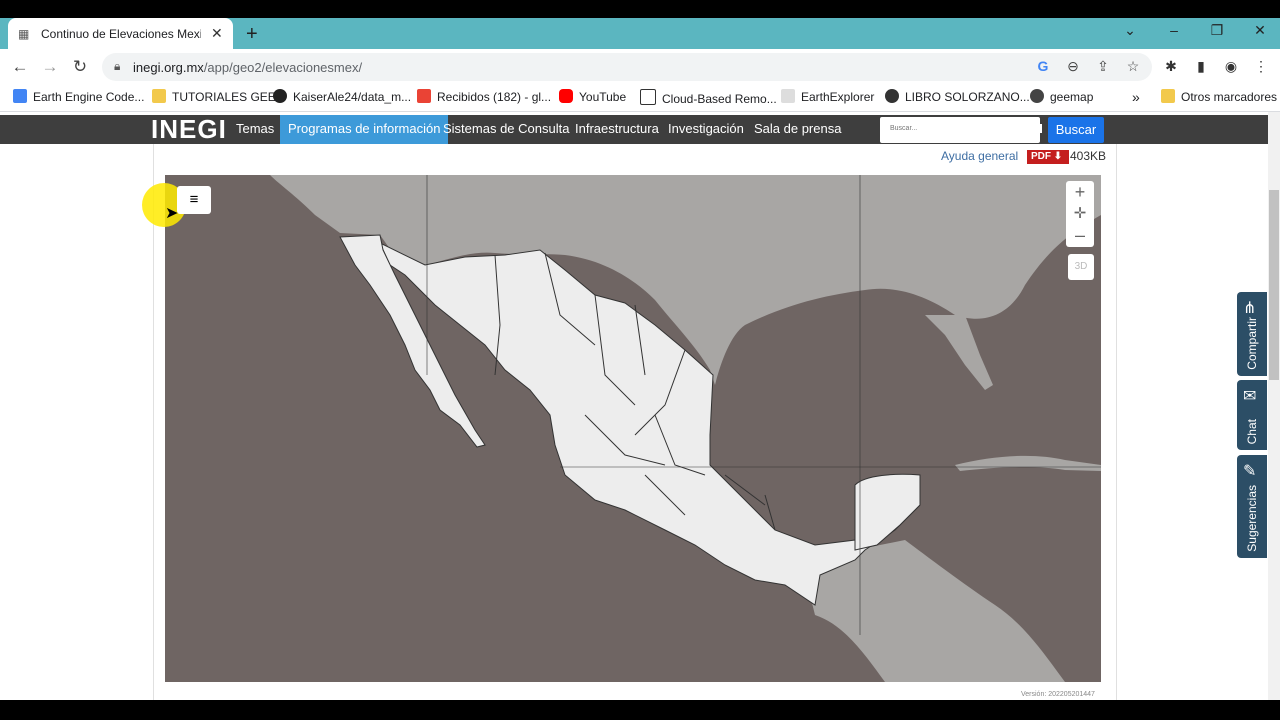 Image resolution: width=1280 pixels, height=720 pixels. I want to click on chat-tab: ✉ Chat, so click(1252, 415).